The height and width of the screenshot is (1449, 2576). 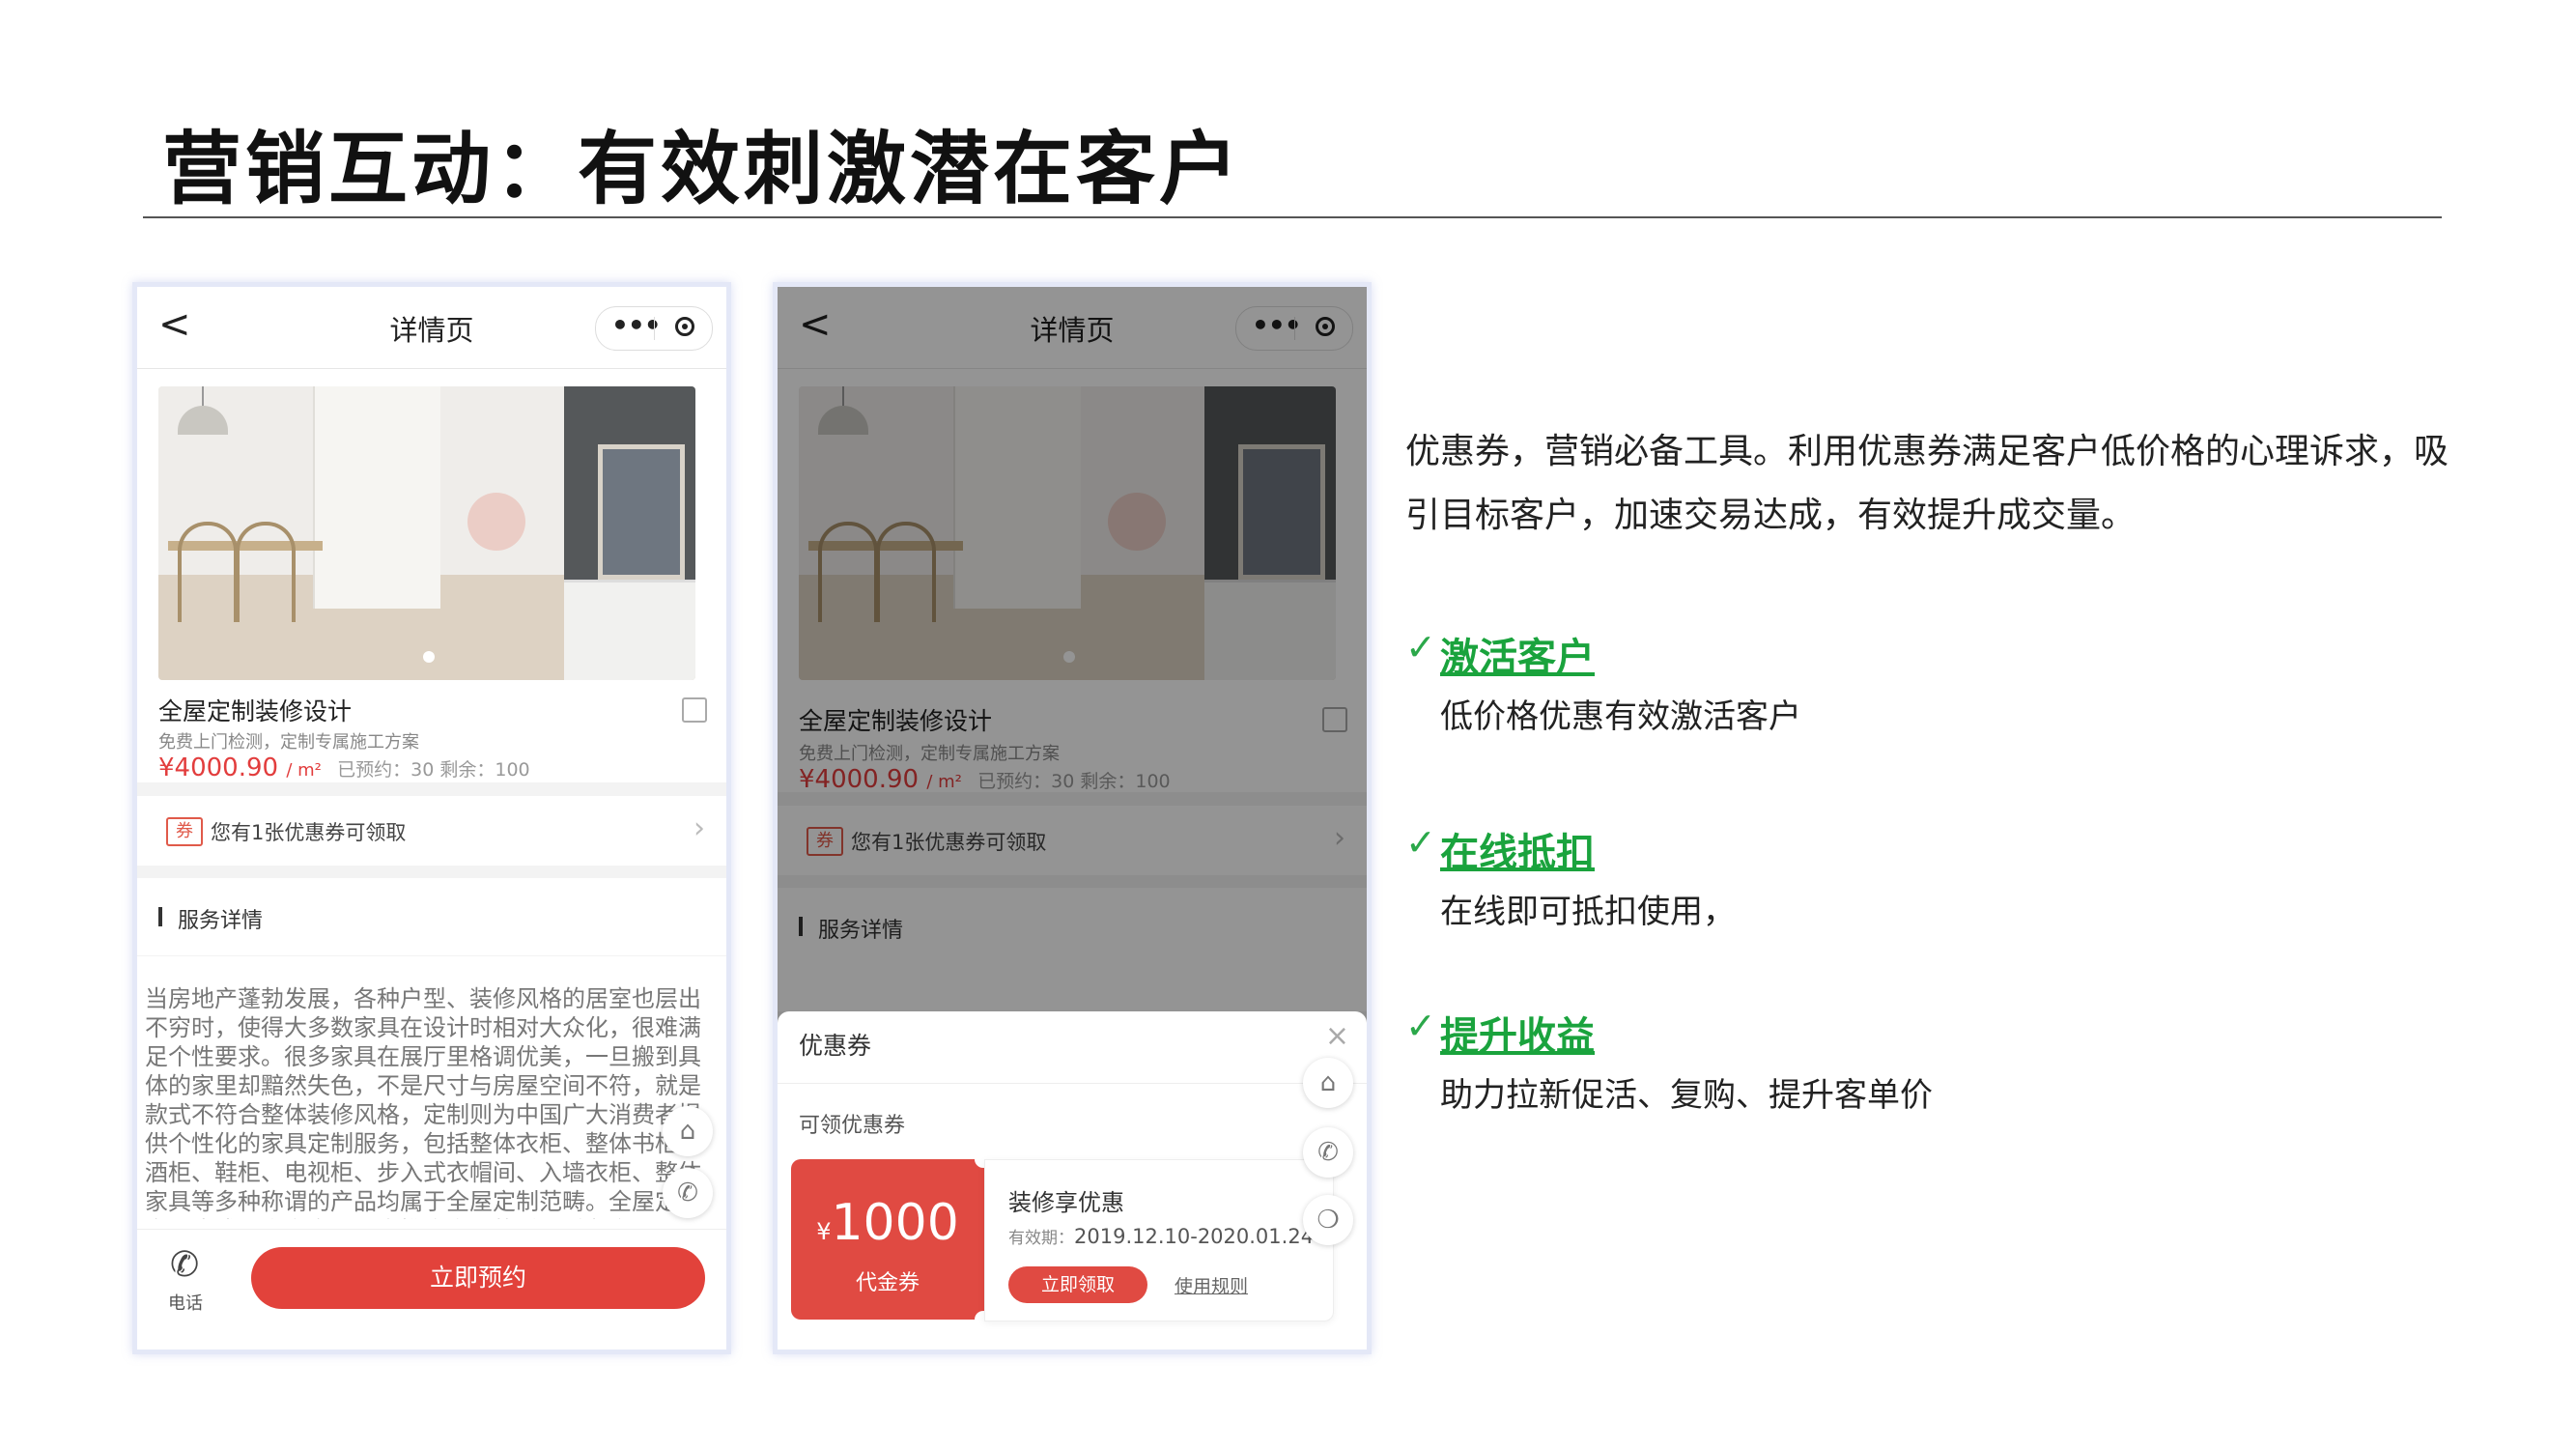 What do you see at coordinates (1337, 1036) in the screenshot?
I see `close-icon: ×` at bounding box center [1337, 1036].